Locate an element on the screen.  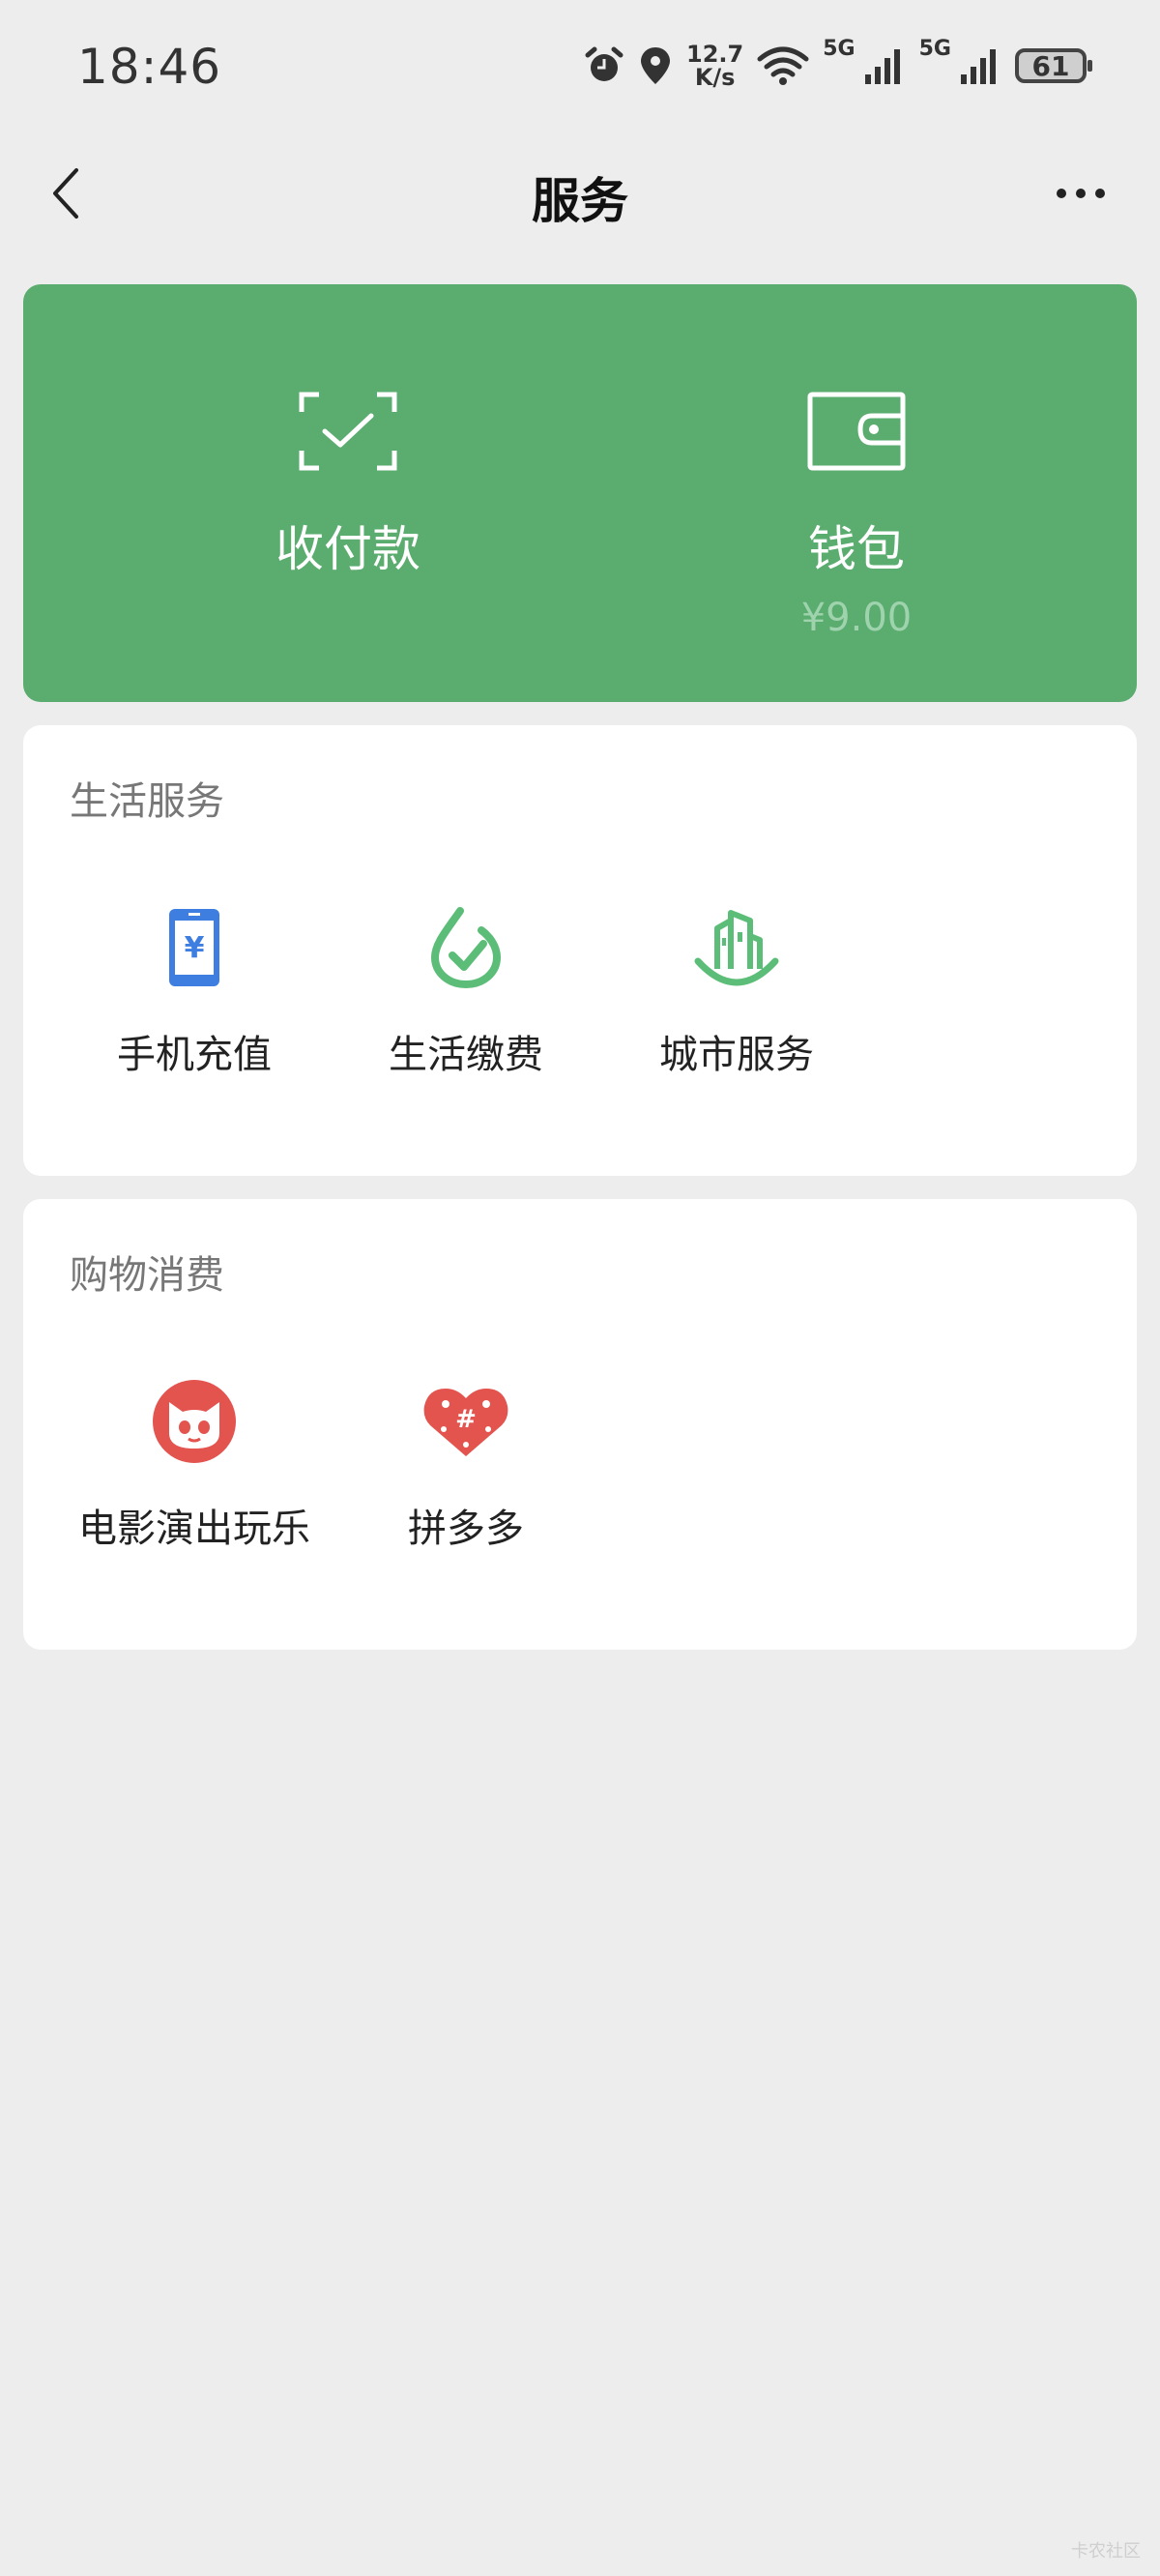
phone-recharge-icon: ¥ is located at coordinates (194, 947).